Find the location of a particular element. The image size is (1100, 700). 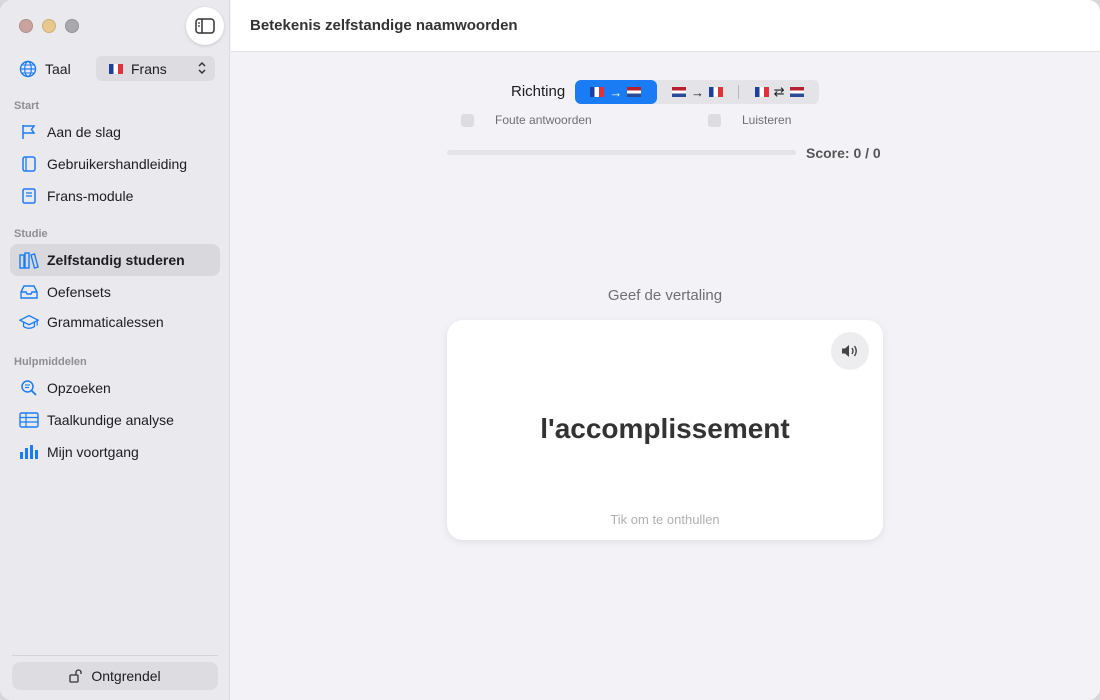

flashcard: l'accomplissement Tik om te onthullen is located at coordinates (665, 430).